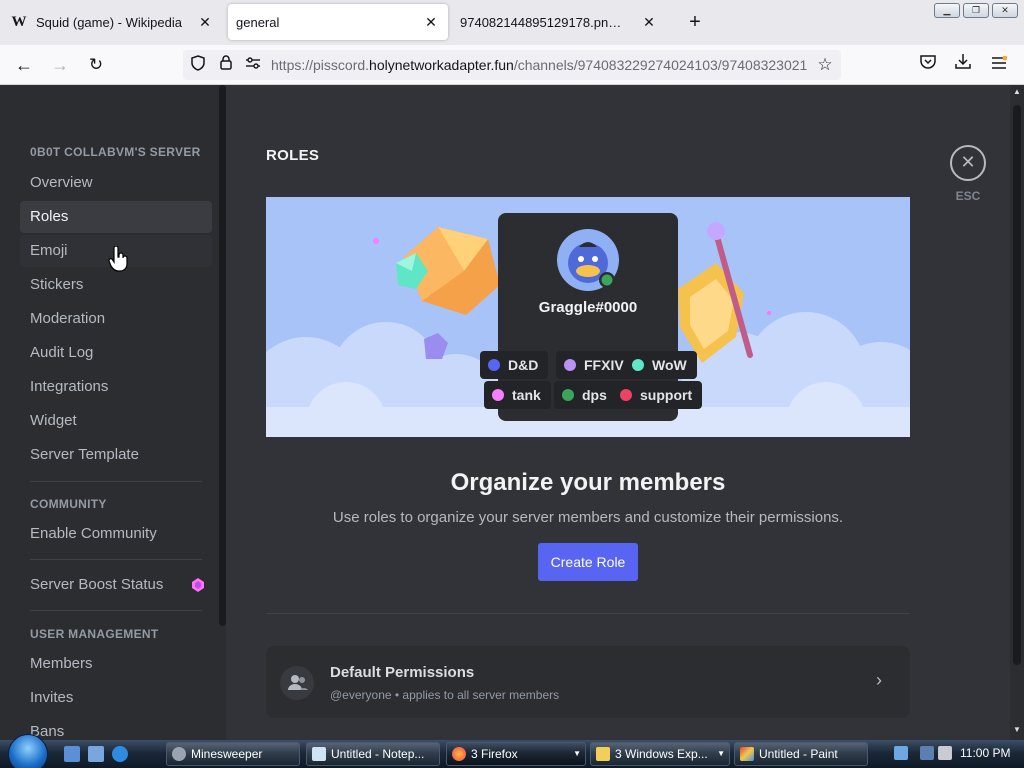 This screenshot has height=768, width=1024. What do you see at coordinates (660, 754) in the screenshot?
I see `taskbar-explorer-group: 3 Windows Exp... ▼` at bounding box center [660, 754].